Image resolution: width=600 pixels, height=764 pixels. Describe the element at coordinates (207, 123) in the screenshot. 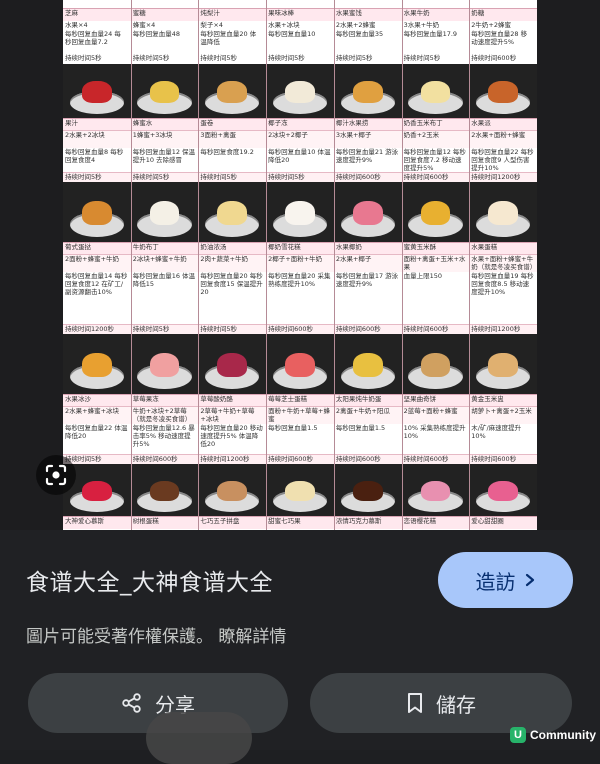

I see `recipe-name-text: 蛋卷` at that location.